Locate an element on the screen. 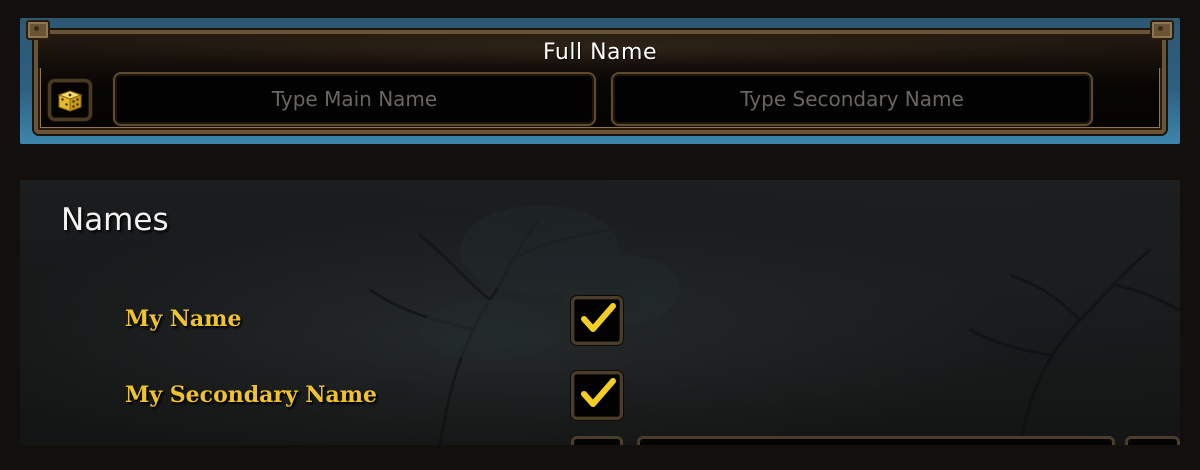 The width and height of the screenshot is (1200, 470). main-name-input is located at coordinates (354, 99).